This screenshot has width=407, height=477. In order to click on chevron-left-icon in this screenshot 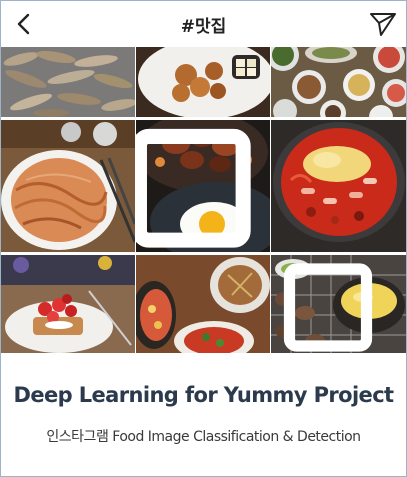, I will do `click(23, 24)`.